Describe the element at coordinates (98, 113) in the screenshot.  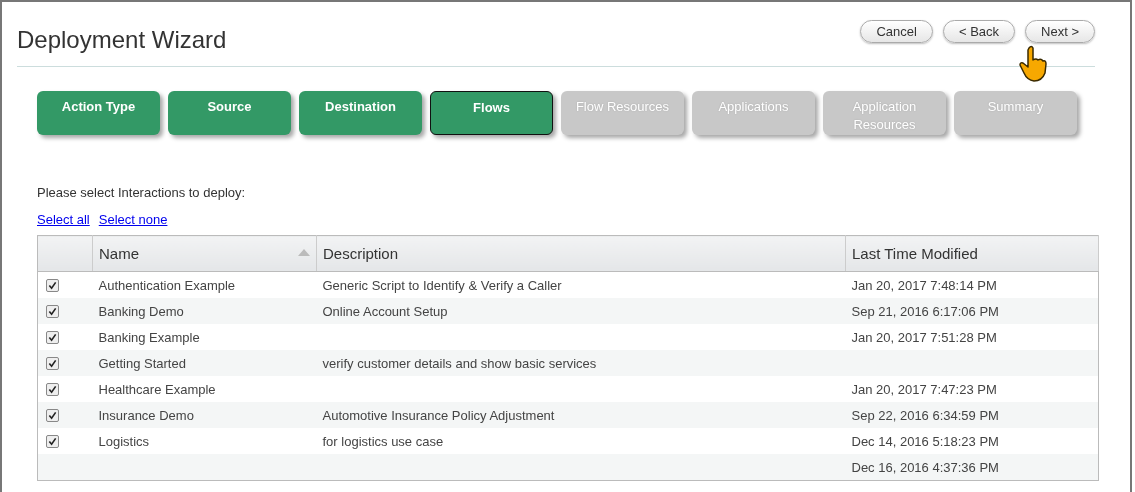
I see `wizard-step: Action Type` at that location.